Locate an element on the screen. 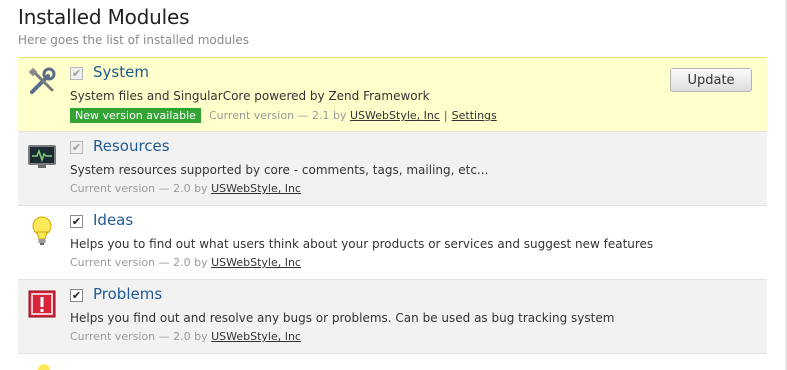 The image size is (787, 370). new-version-badge: New version available is located at coordinates (135, 115).